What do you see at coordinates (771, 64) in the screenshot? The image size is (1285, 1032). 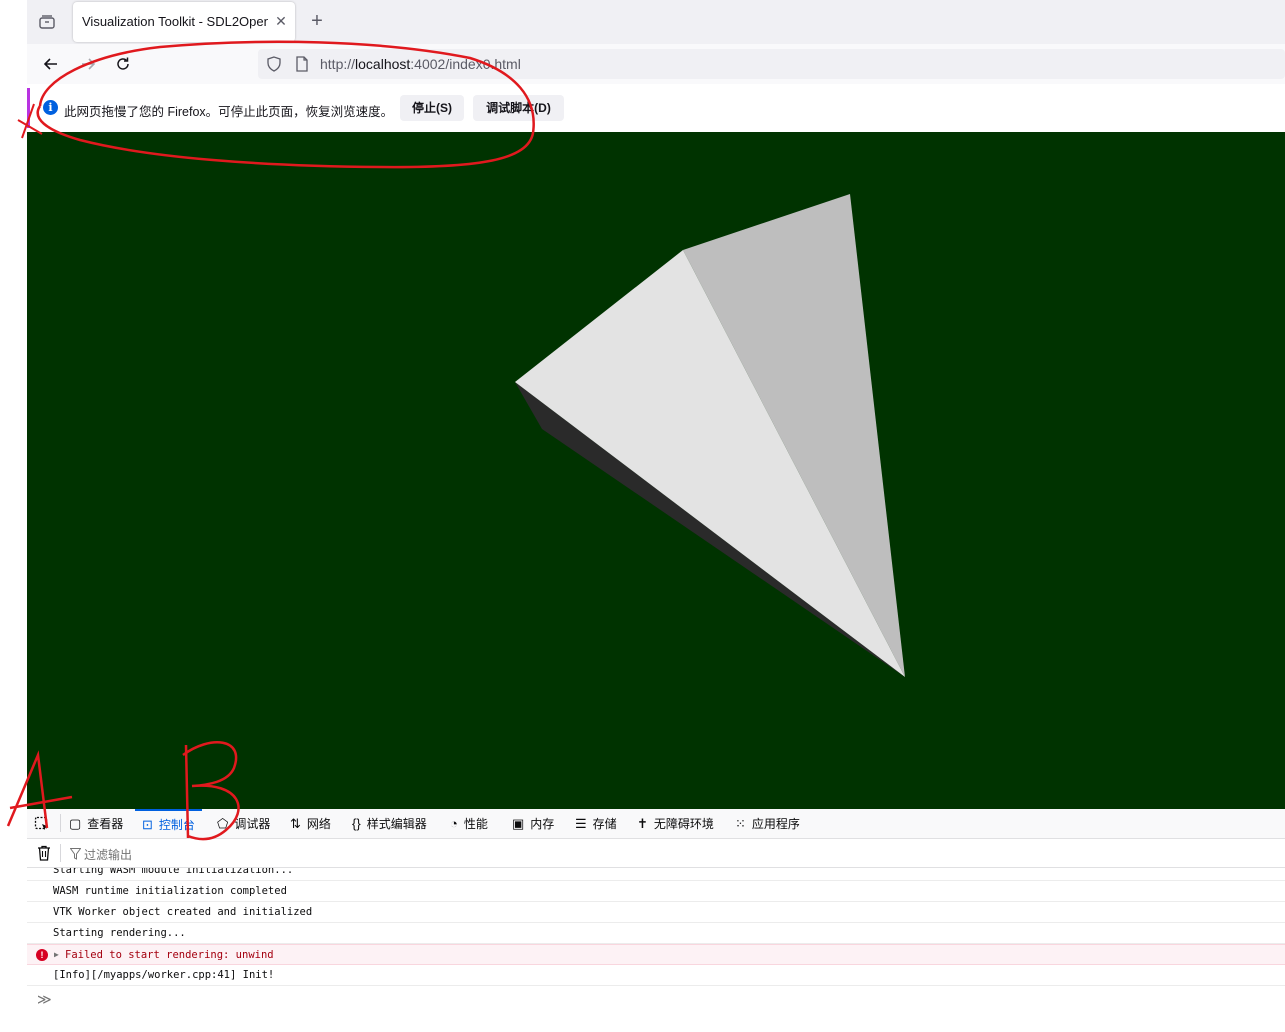 I see `url-bar: http://localhost:4002/index0.html` at bounding box center [771, 64].